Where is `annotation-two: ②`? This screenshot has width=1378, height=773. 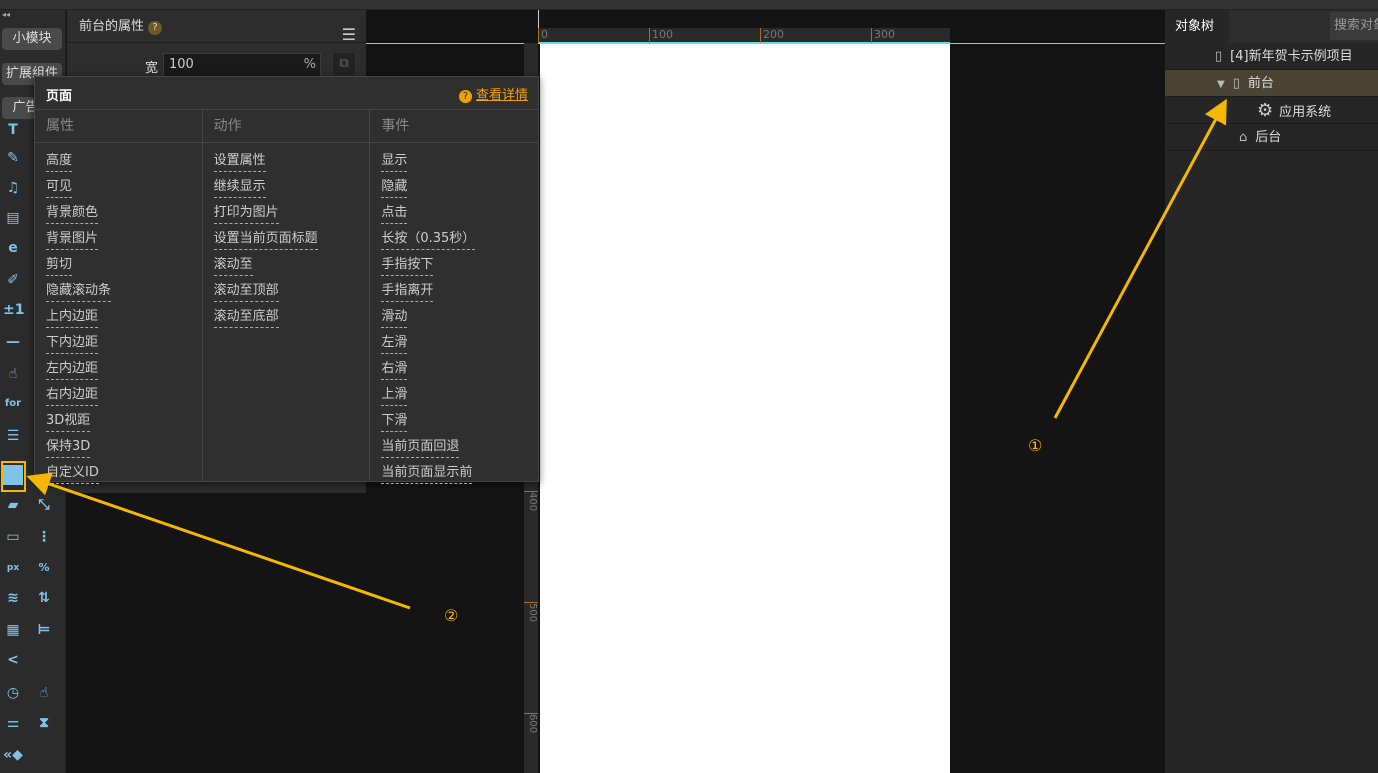
annotation-two: ② is located at coordinates (451, 615).